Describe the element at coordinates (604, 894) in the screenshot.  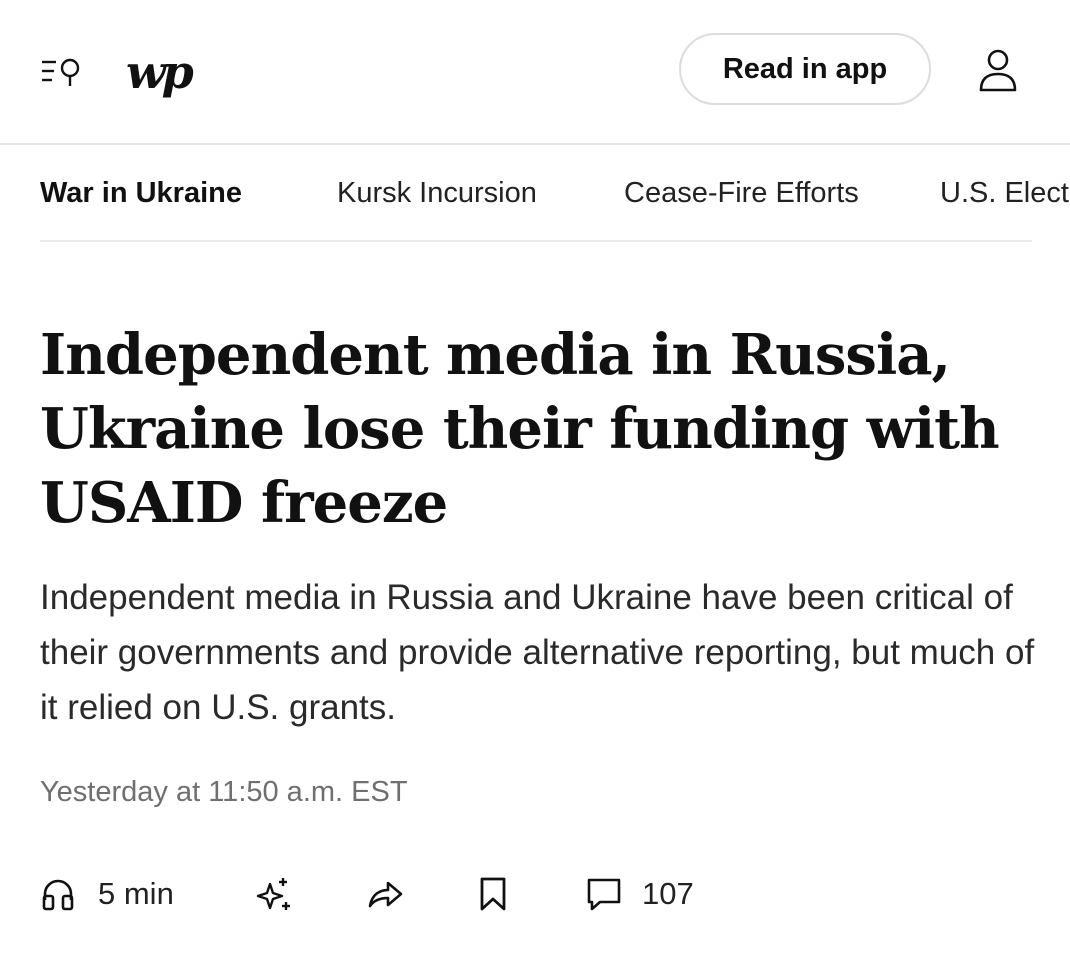
I see `comment-icon` at that location.